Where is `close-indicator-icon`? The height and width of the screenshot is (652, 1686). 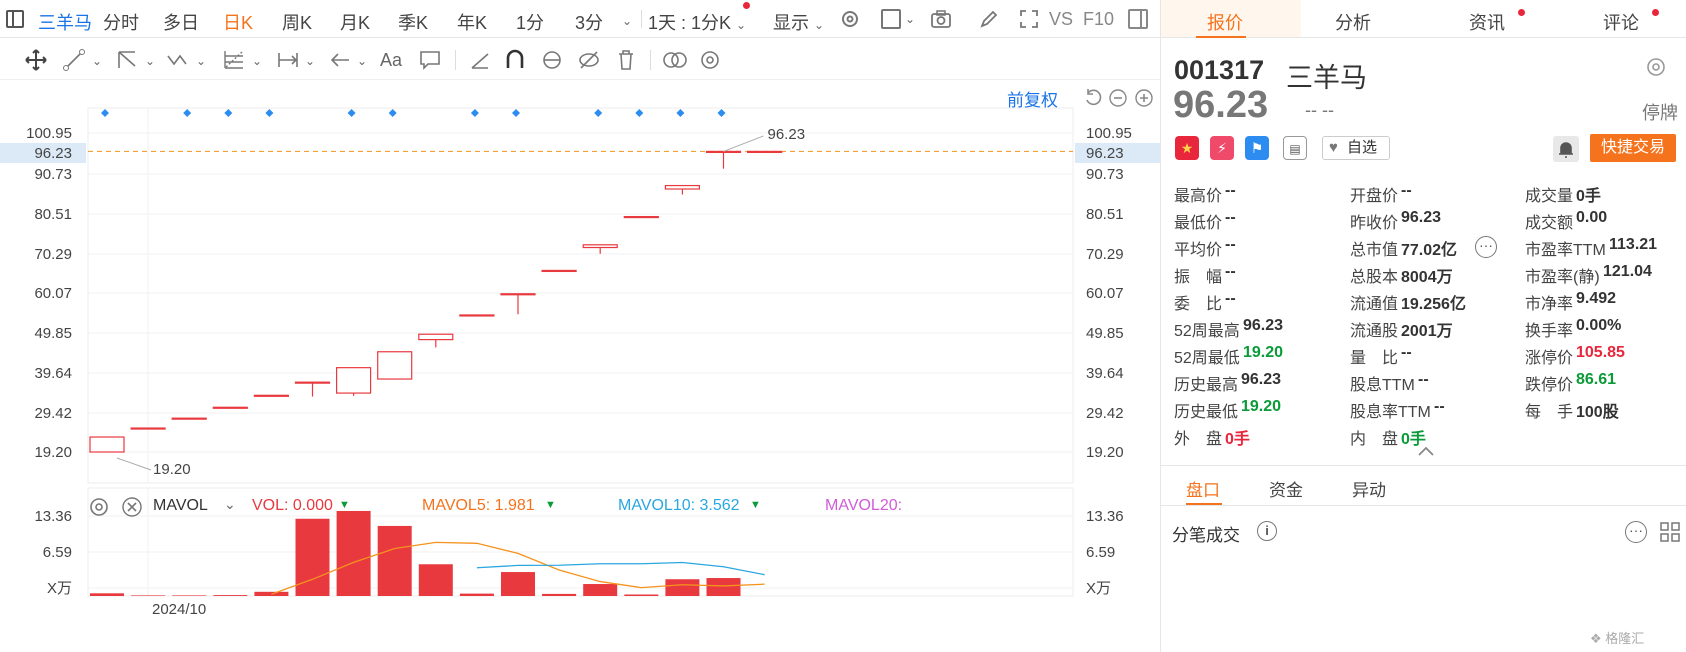
close-indicator-icon is located at coordinates (132, 507).